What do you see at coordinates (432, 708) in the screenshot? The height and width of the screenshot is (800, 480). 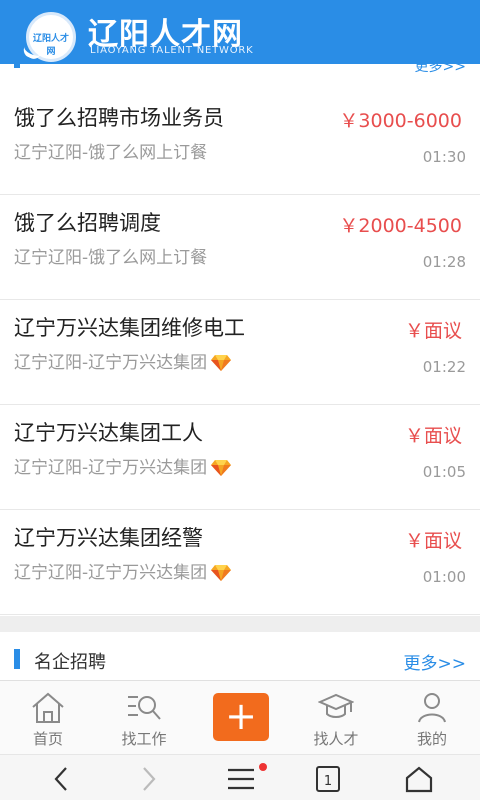 I see `user-icon` at bounding box center [432, 708].